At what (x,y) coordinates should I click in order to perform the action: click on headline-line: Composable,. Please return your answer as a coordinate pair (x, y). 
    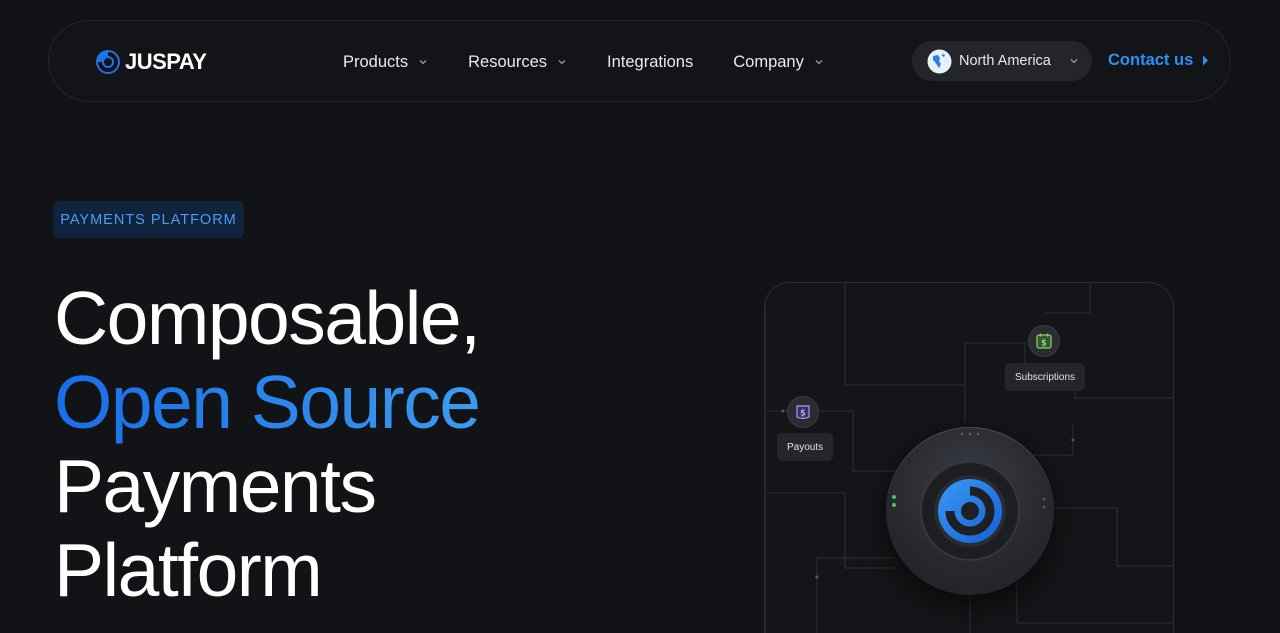
    Looking at the image, I should click on (267, 318).